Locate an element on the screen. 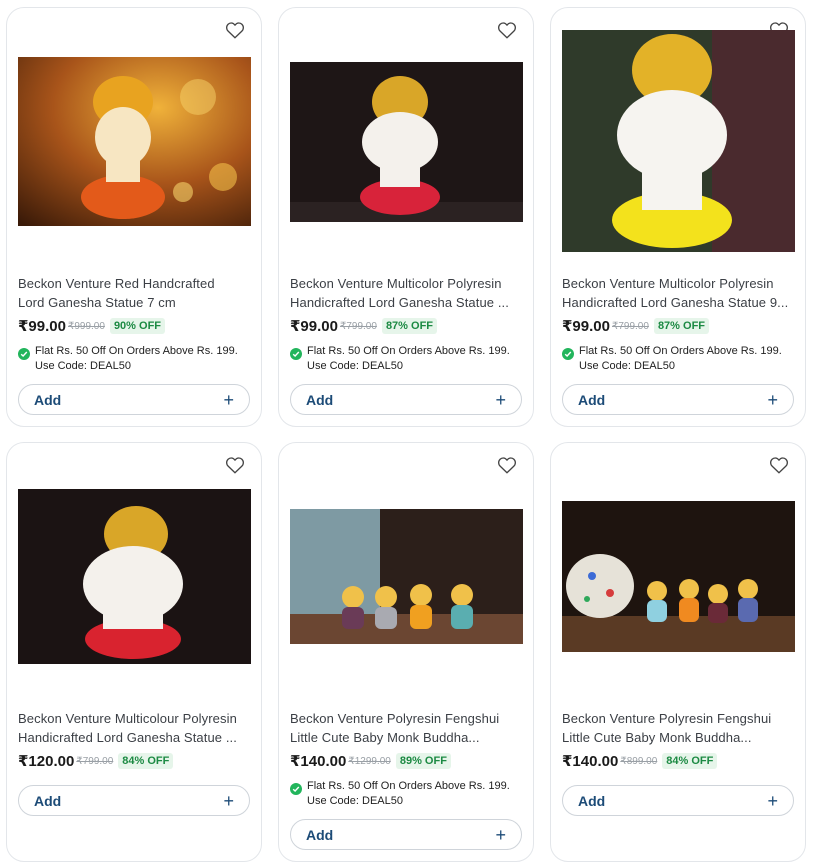 The image size is (817, 862). price-row: ₹99.00 ₹999.00 90% OFF is located at coordinates (92, 326).